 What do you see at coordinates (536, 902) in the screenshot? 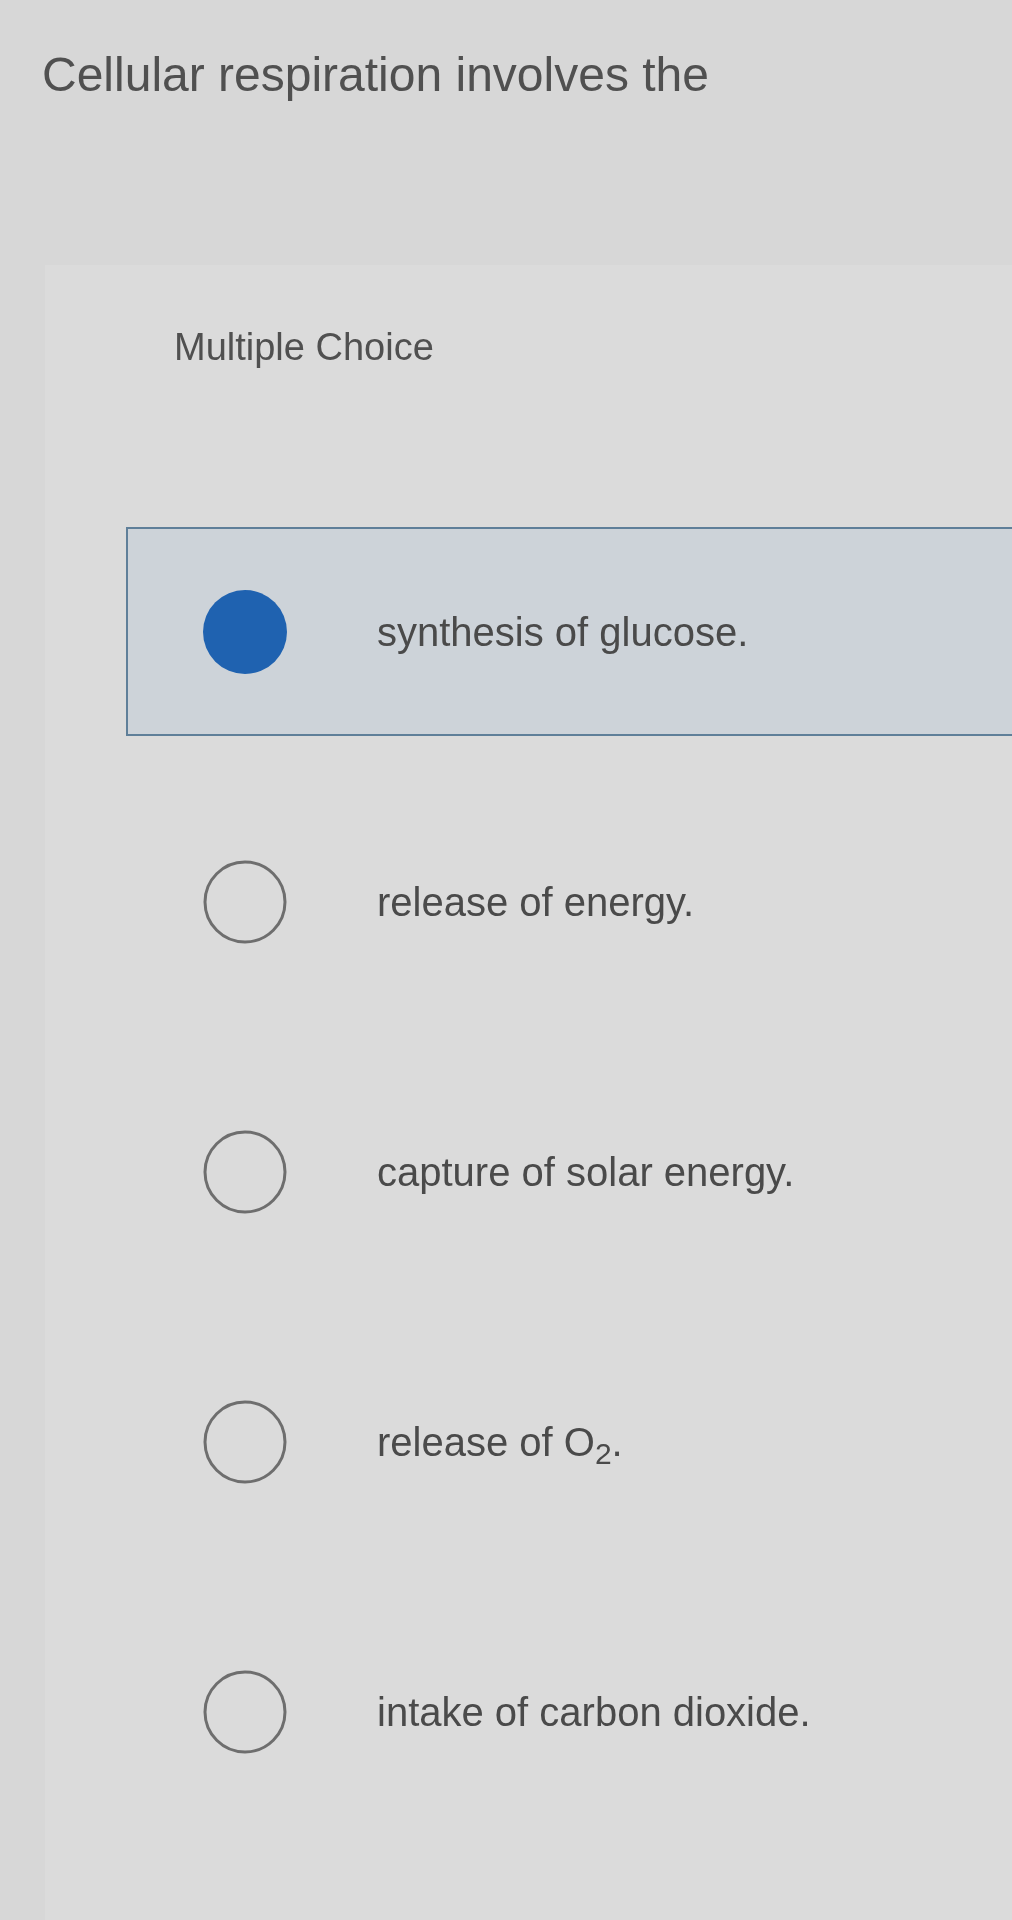
I see `option-text: release of energy.` at bounding box center [536, 902].